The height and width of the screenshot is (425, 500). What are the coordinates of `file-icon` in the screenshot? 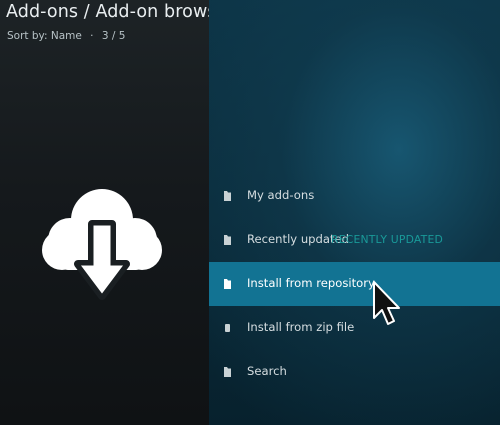 It's located at (227, 328).